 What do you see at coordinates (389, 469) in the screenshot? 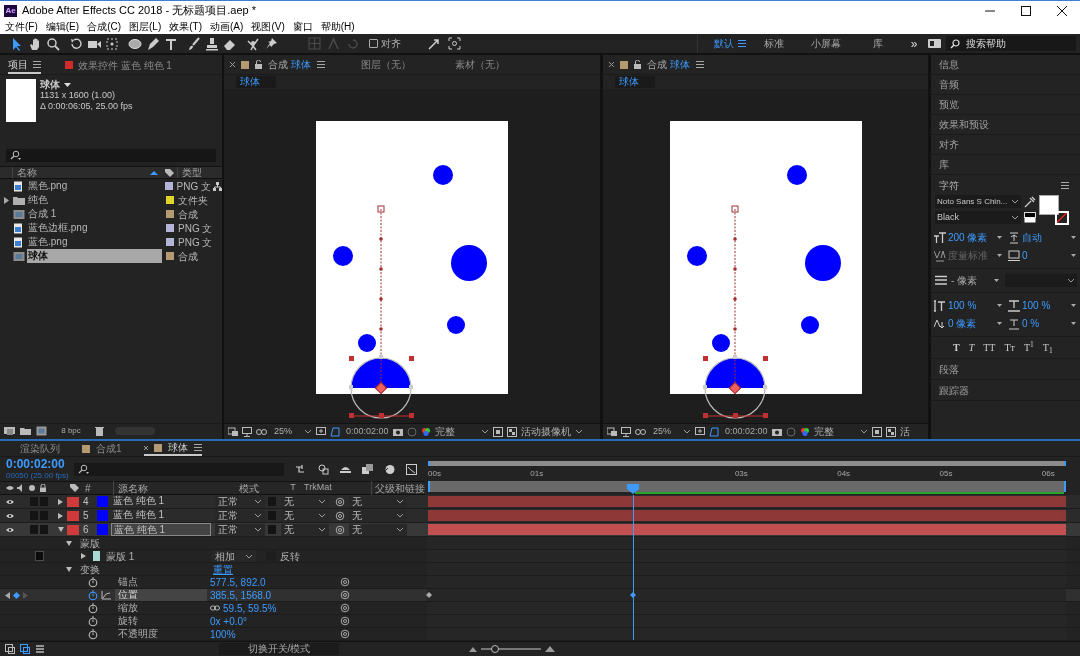
I see `motion-blur-icon` at bounding box center [389, 469].